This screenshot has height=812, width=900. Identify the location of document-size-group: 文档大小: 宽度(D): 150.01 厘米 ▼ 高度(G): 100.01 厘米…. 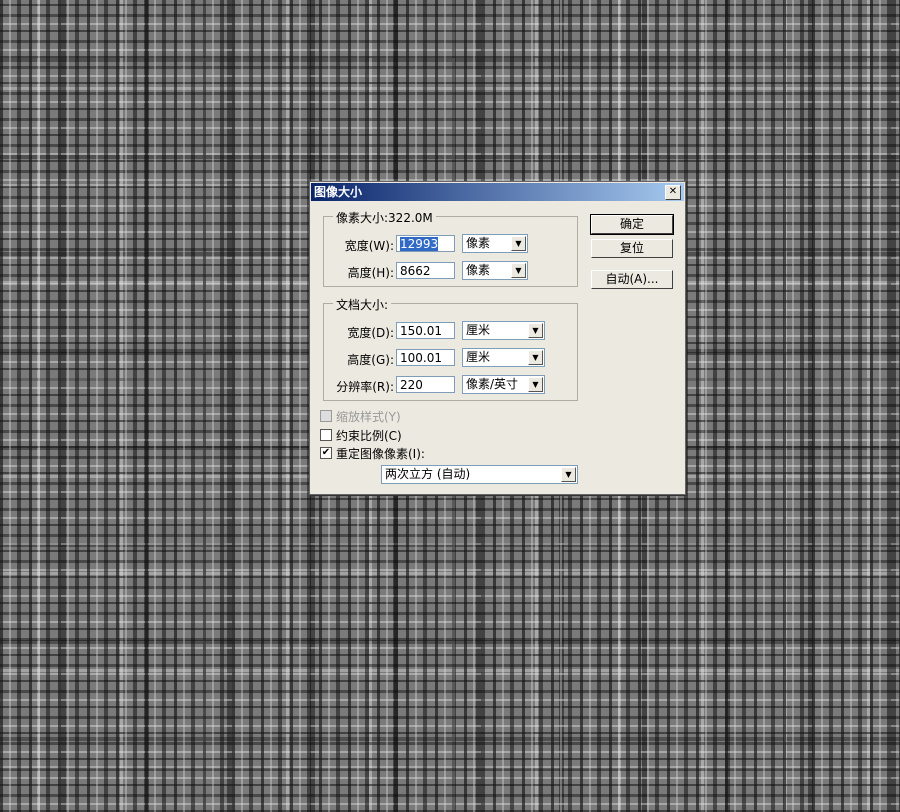
(450, 348).